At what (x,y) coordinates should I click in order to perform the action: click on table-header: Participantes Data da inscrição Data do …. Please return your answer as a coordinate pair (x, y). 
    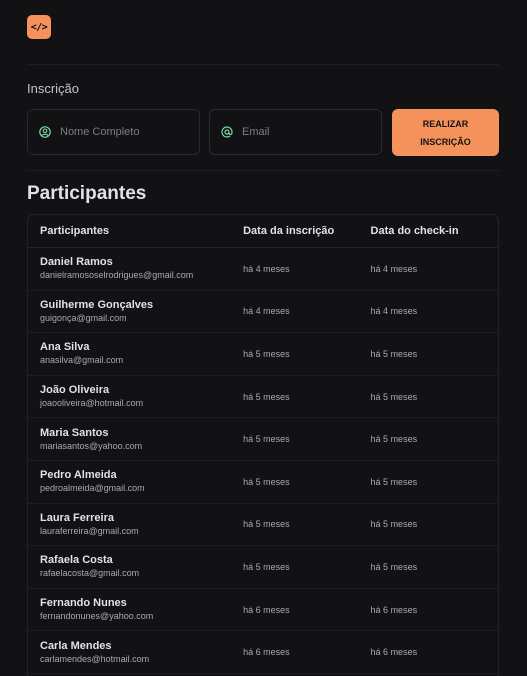
    Looking at the image, I should click on (263, 231).